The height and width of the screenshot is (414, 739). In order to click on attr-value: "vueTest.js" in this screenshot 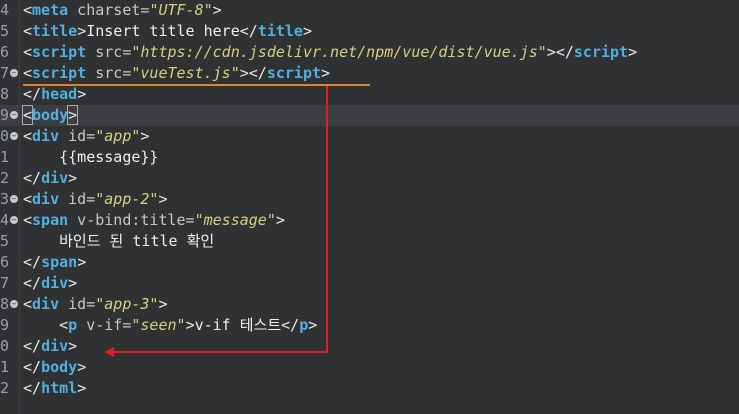, I will do `click(185, 73)`.